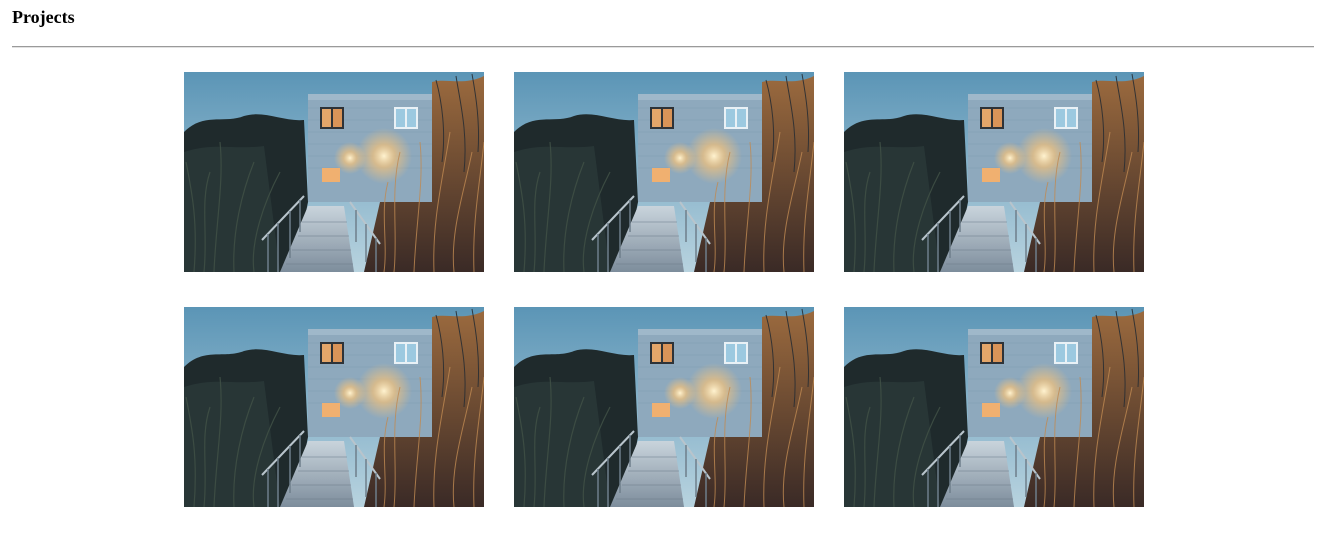 This screenshot has width=1329, height=550. Describe the element at coordinates (43, 17) in the screenshot. I see `page-title: Projects` at that location.